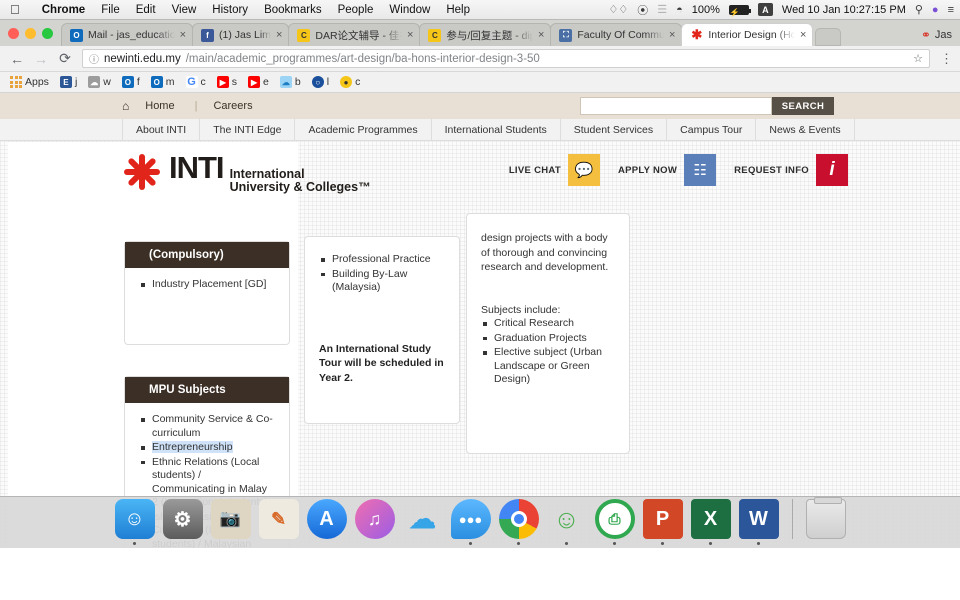  Describe the element at coordinates (805, 129) in the screenshot. I see `nav-item-news-events: News & Events` at that location.